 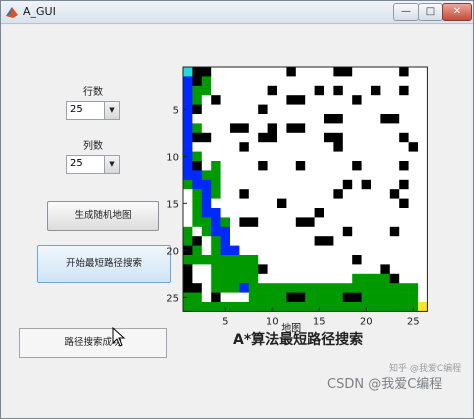 I want to click on x-tick-label: 10, so click(x=272, y=321).